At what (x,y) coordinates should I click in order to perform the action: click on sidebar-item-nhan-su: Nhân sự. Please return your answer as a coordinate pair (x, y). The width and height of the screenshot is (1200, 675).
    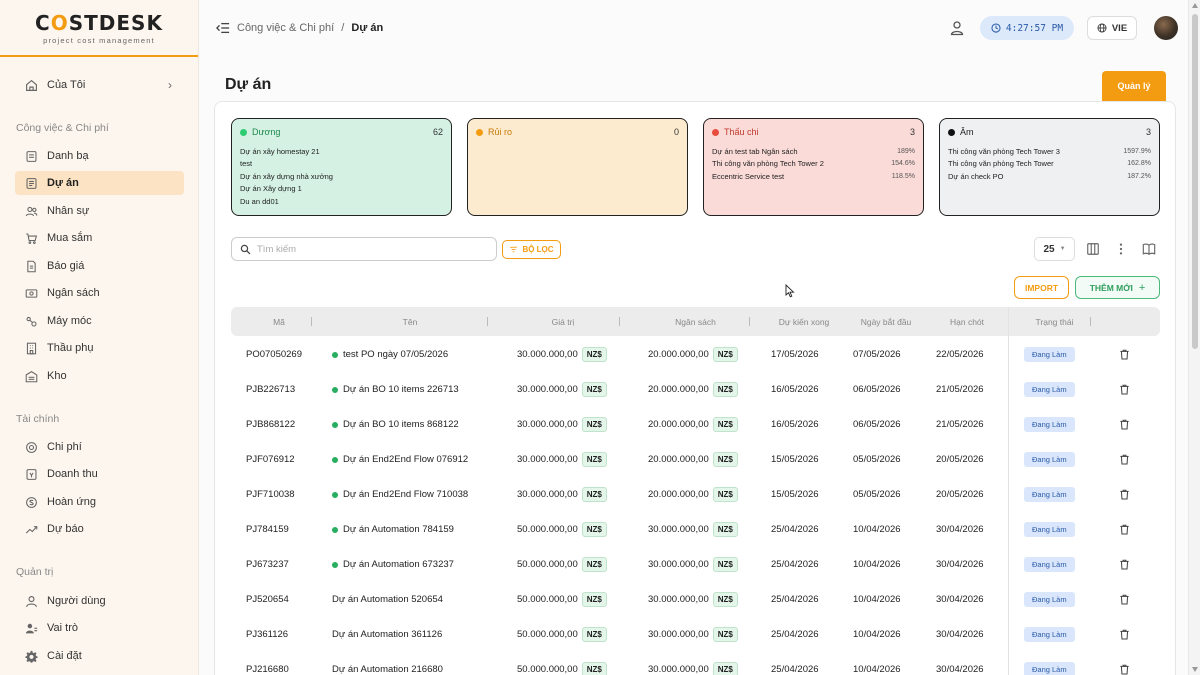
    Looking at the image, I should click on (99, 211).